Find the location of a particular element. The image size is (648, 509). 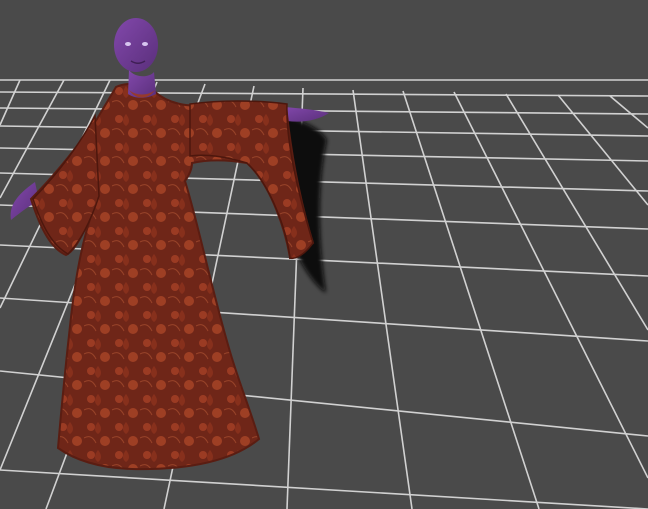

left-eye is located at coordinates (128, 44).